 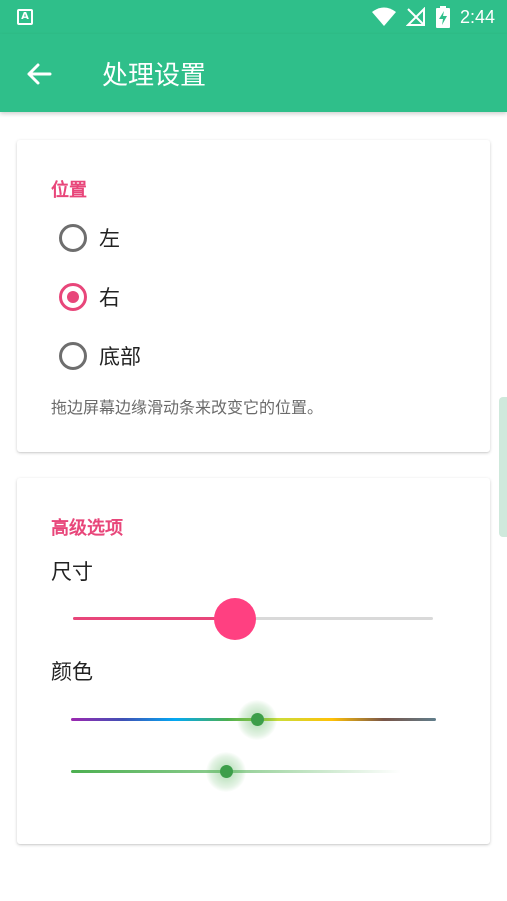 What do you see at coordinates (187, 407) in the screenshot?
I see `position-hint-text: 拖边屏幕边缘滑动条来改变它的位置。` at bounding box center [187, 407].